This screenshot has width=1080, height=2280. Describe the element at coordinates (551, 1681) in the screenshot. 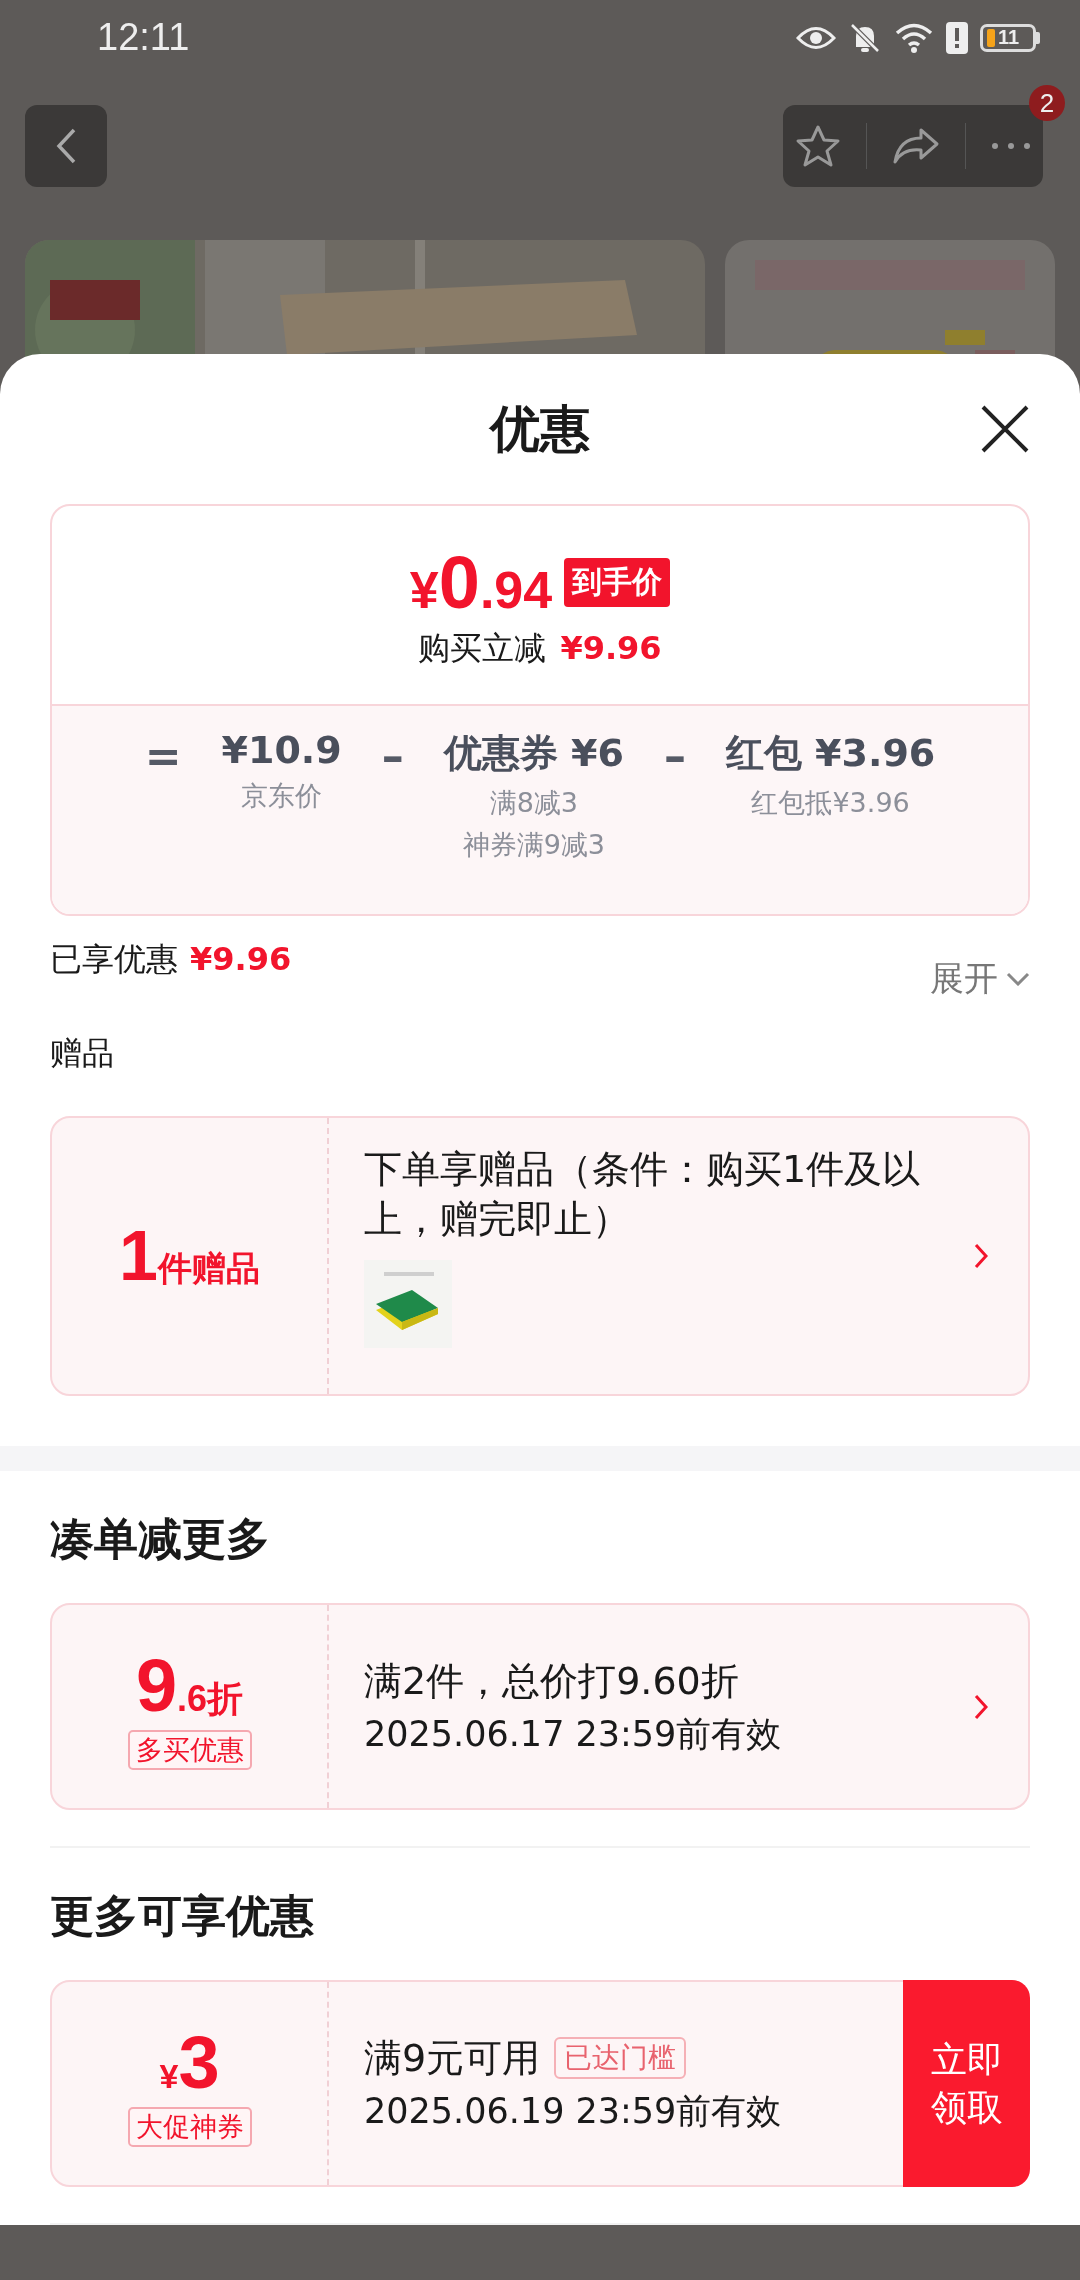

I see `offer-title: 满2件，总价打9.60折` at that location.